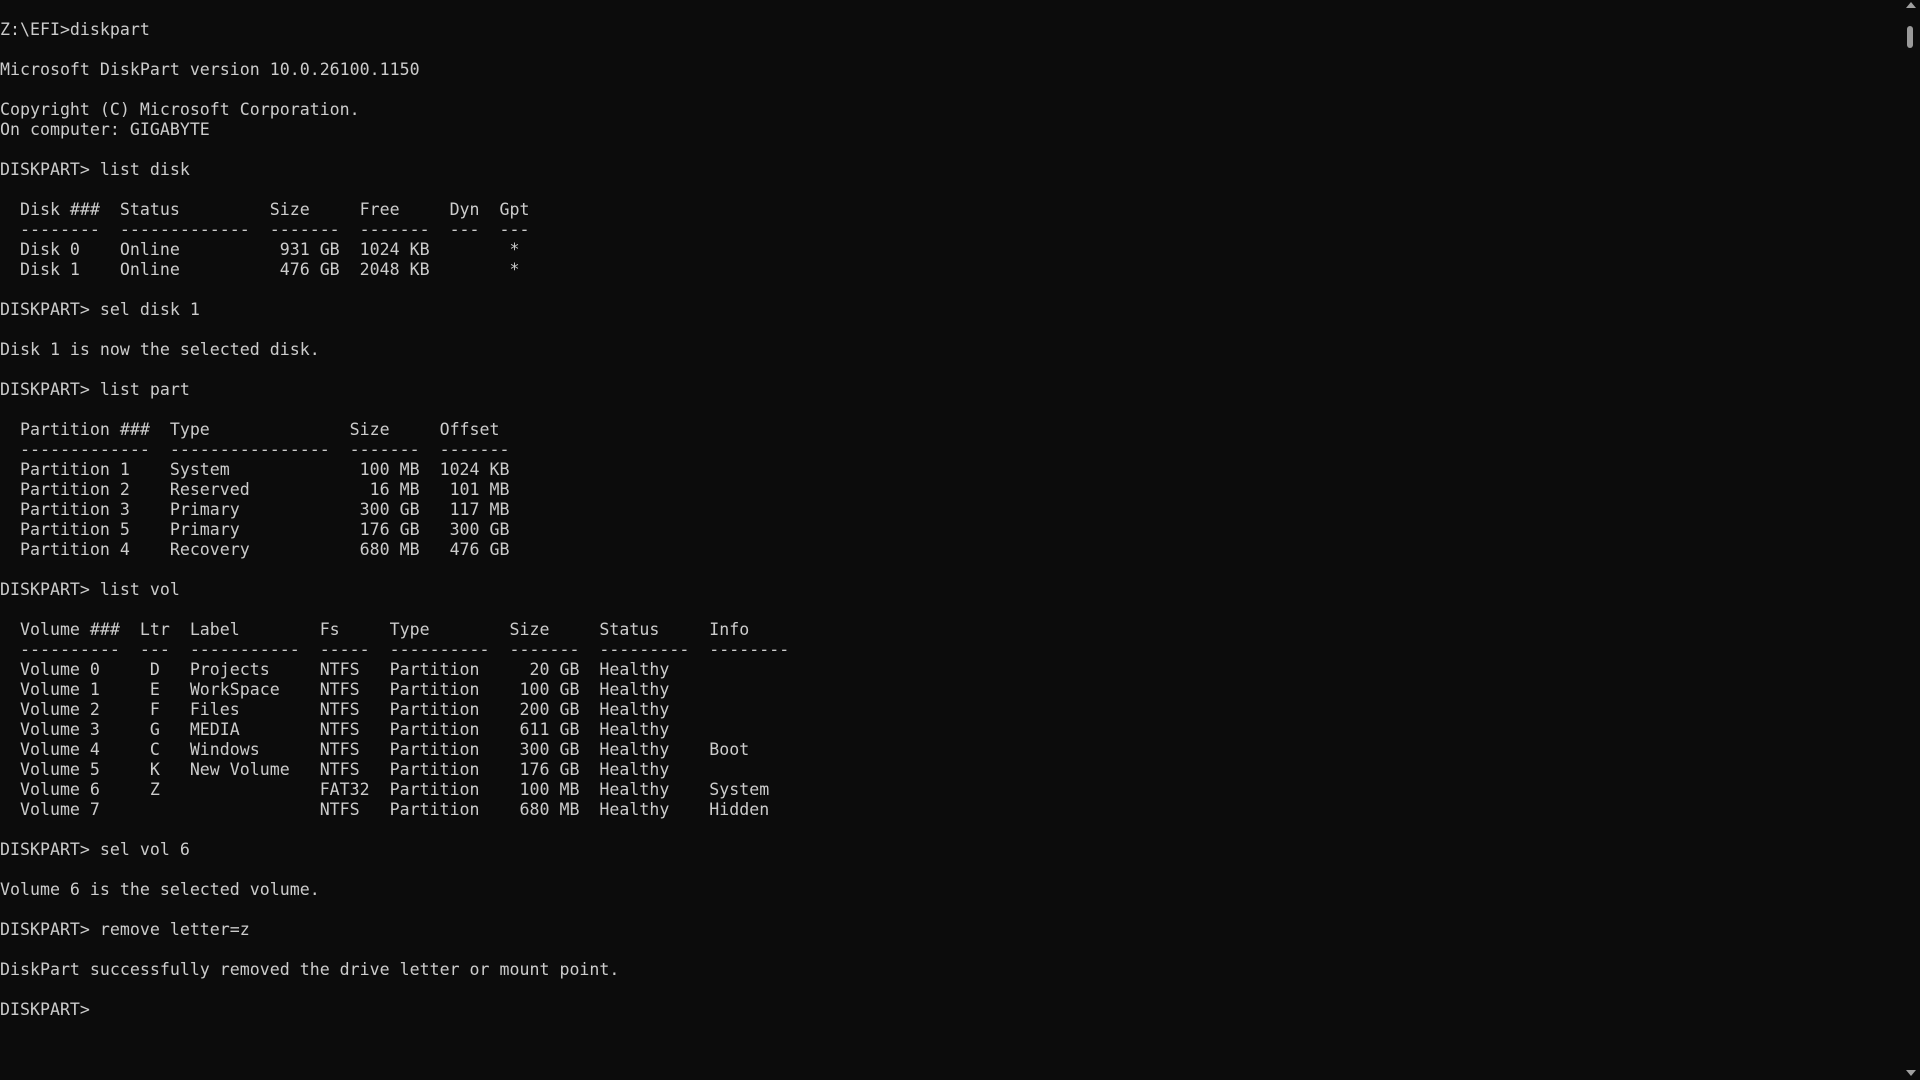  Describe the element at coordinates (160, 889) in the screenshot. I see `console-line: Volume 6 is the selected volume.` at that location.